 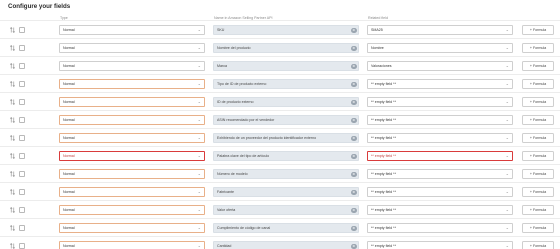 I want to click on related-field-value: Valoraciones, so click(x=381, y=66).